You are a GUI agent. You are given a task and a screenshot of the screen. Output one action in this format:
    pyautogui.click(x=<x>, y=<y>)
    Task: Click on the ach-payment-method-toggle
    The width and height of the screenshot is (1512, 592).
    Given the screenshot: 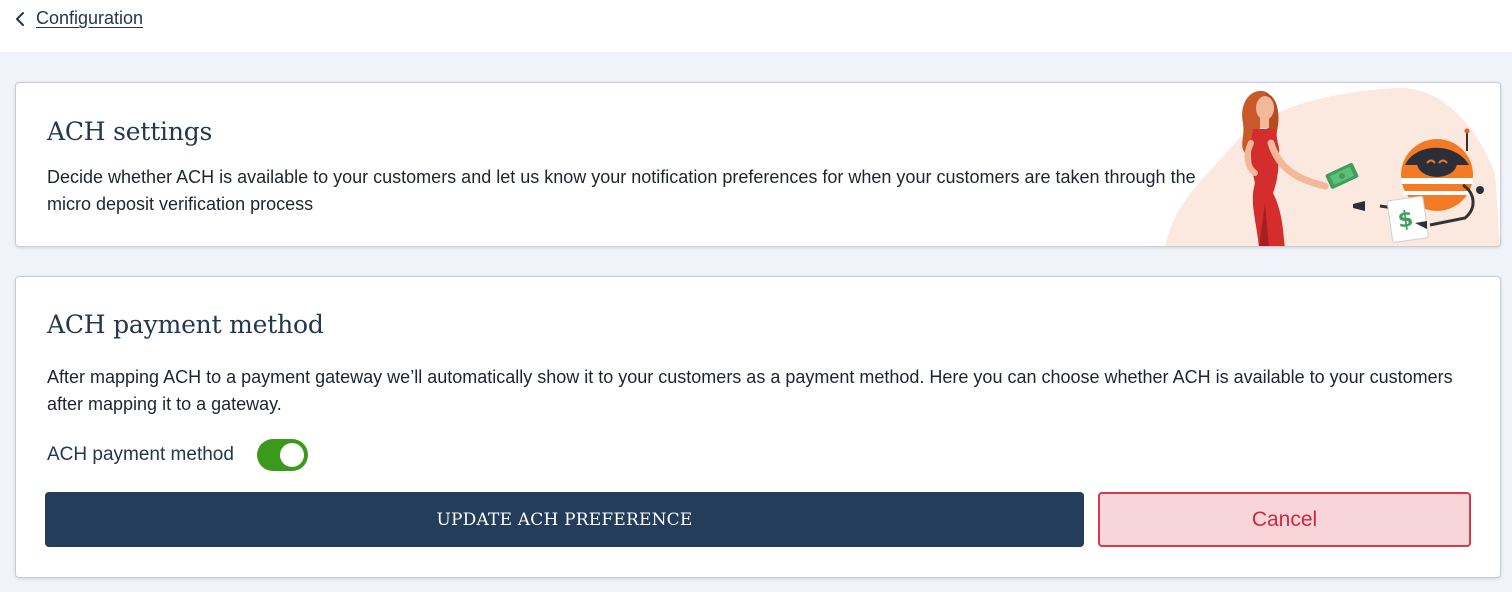 What is the action you would take?
    pyautogui.click(x=282, y=455)
    